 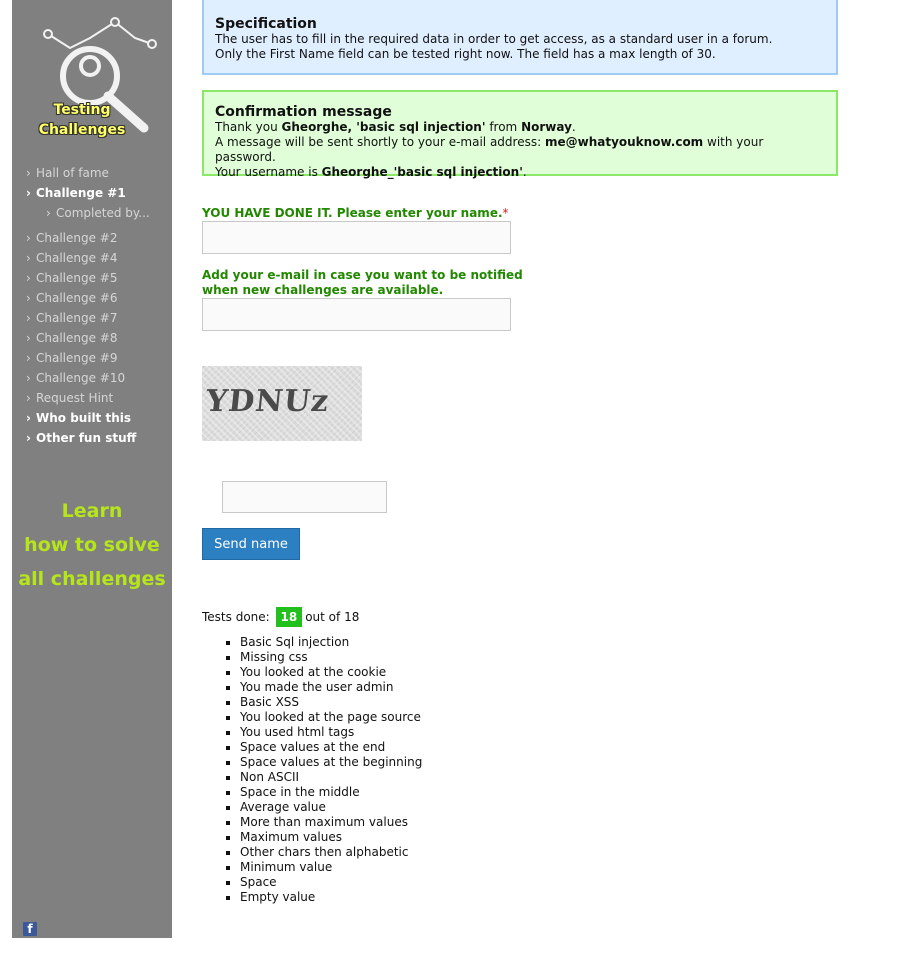 What do you see at coordinates (95, 80) in the screenshot?
I see `logo: Testing Challenges` at bounding box center [95, 80].